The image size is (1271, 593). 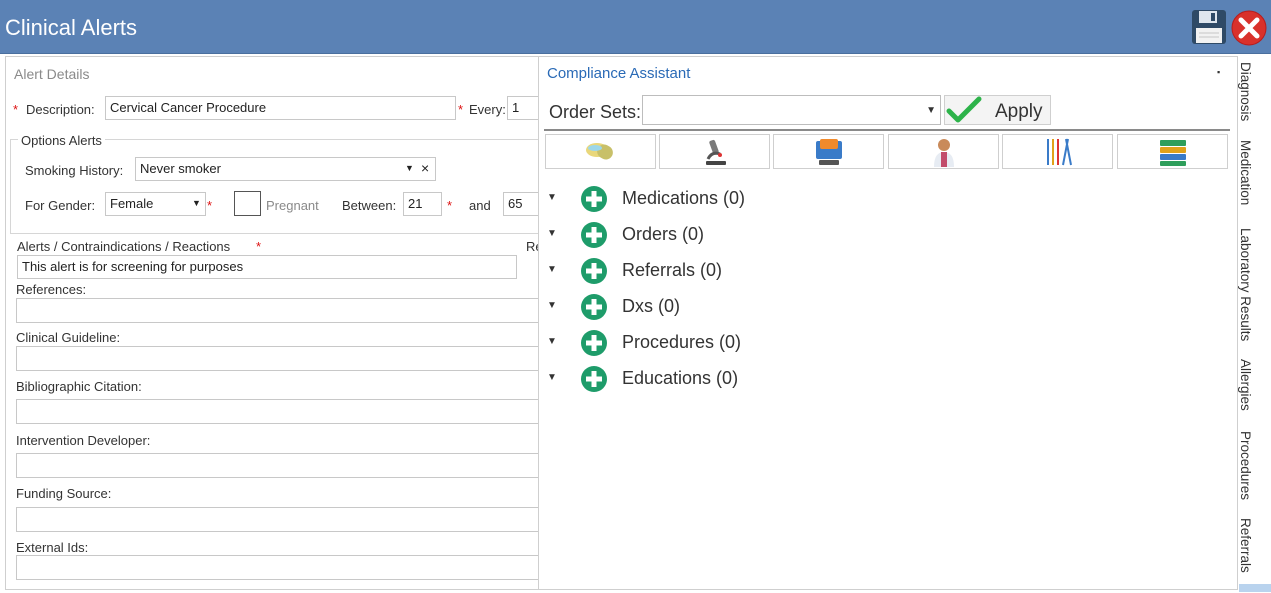 I want to click on category-educations: ▼ Educations (0), so click(x=697, y=379).